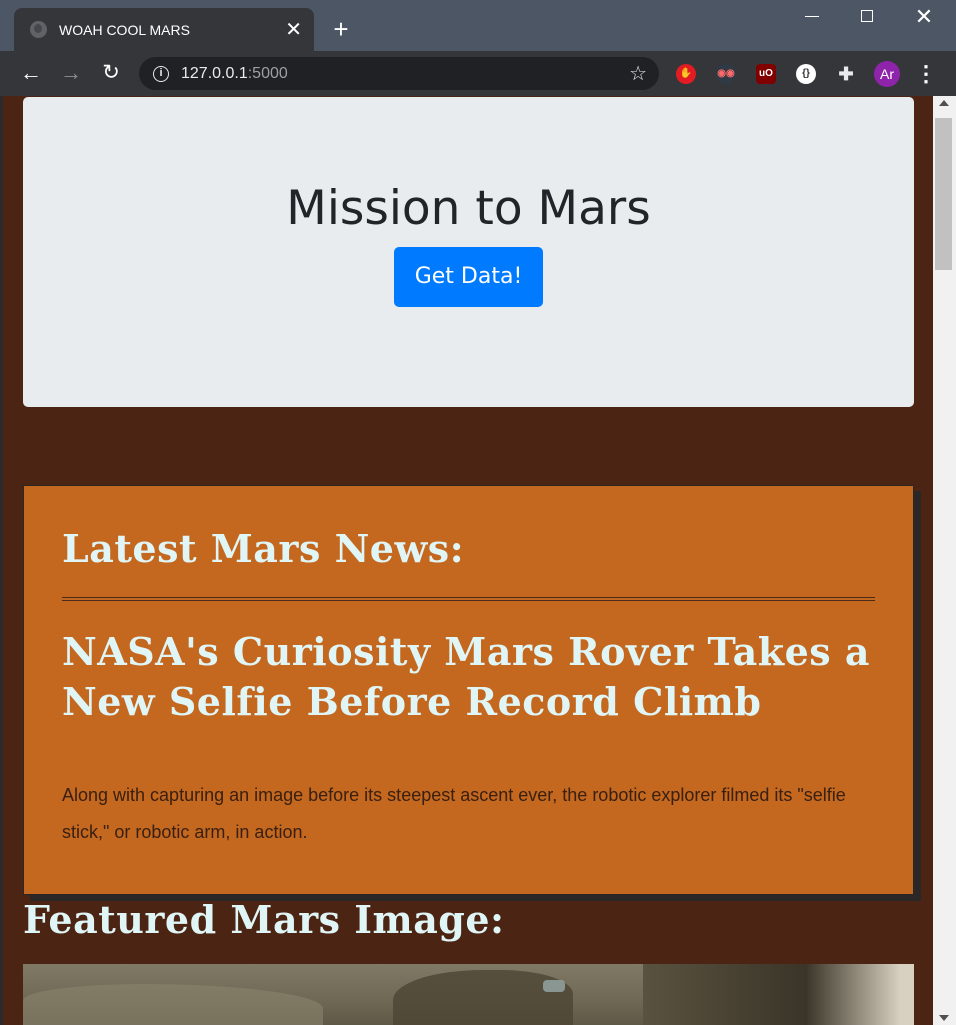 This screenshot has width=956, height=1025. I want to click on page-title: Mission to Mars, so click(468, 208).